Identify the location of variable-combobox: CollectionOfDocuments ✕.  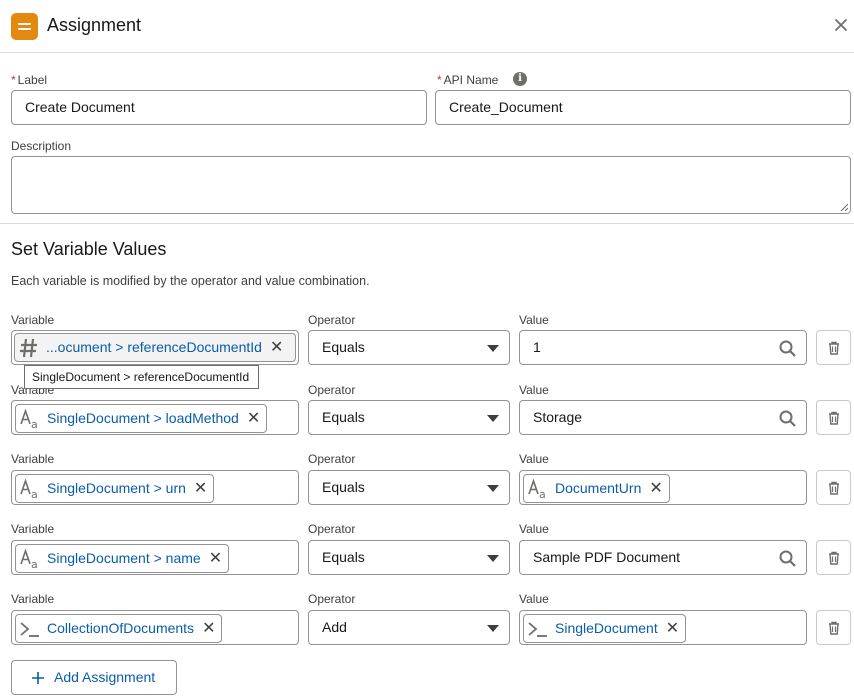
(155, 627).